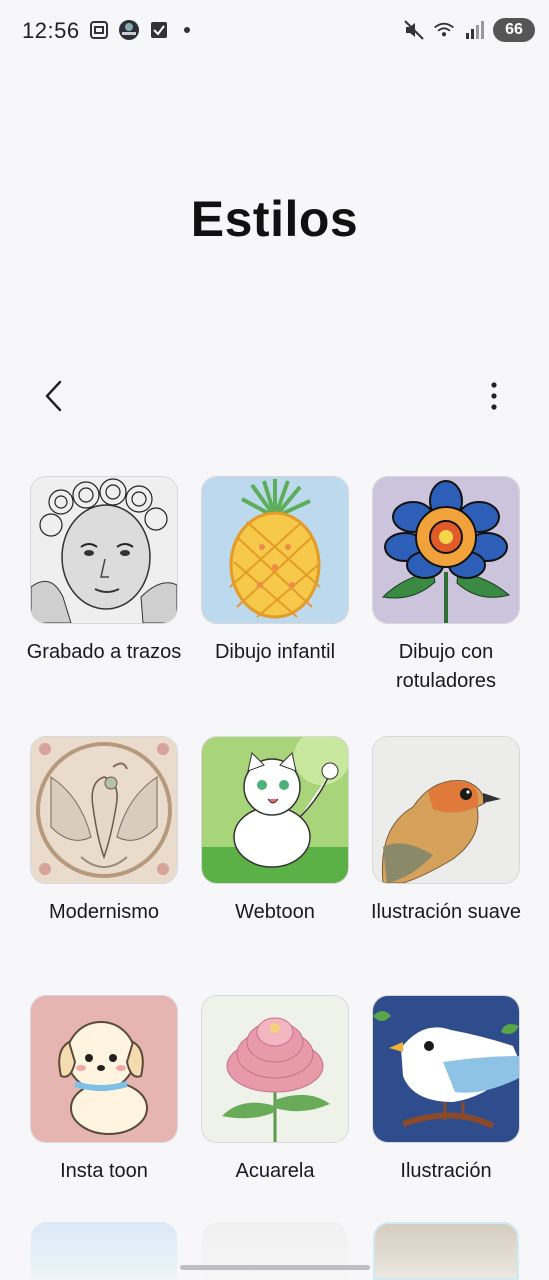 This screenshot has height=1280, width=549. What do you see at coordinates (104, 912) in the screenshot?
I see `style-label: Modernismo` at bounding box center [104, 912].